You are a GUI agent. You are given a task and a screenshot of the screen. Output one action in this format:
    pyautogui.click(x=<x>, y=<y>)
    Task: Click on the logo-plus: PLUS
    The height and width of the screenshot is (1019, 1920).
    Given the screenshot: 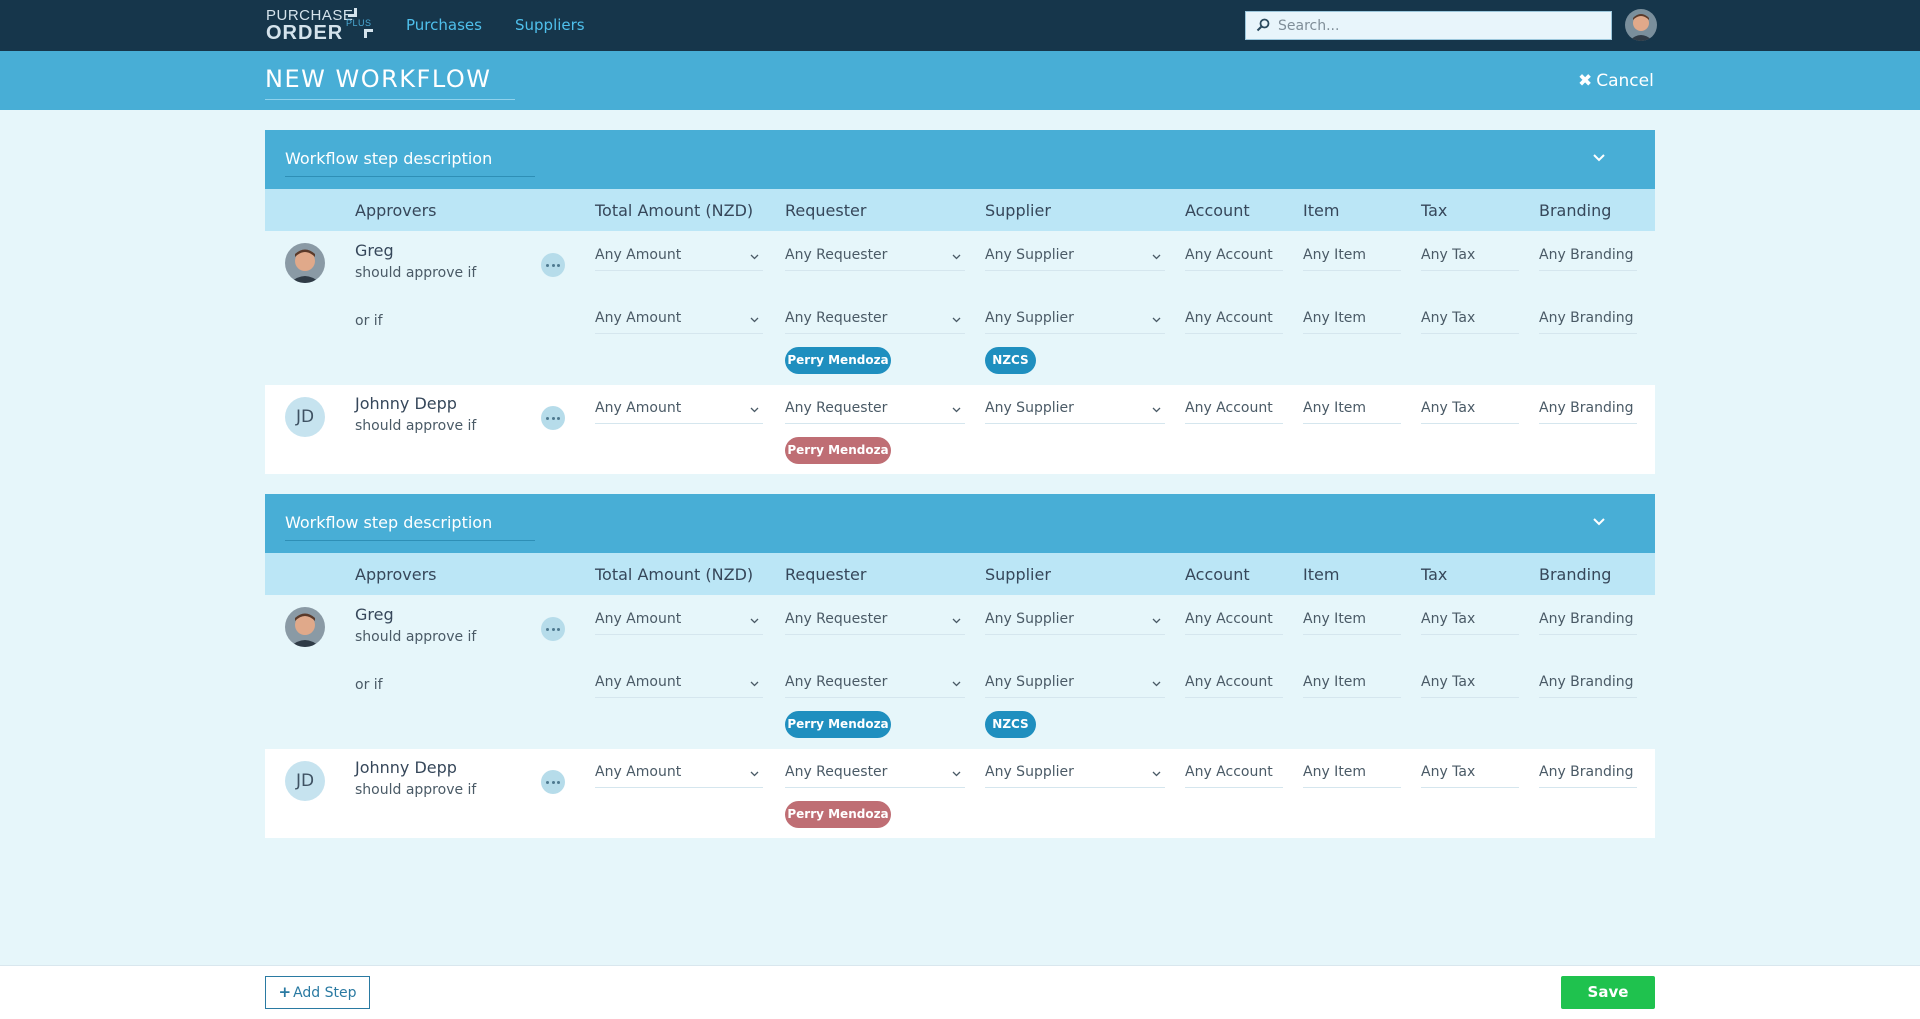 What is the action you would take?
    pyautogui.click(x=359, y=23)
    